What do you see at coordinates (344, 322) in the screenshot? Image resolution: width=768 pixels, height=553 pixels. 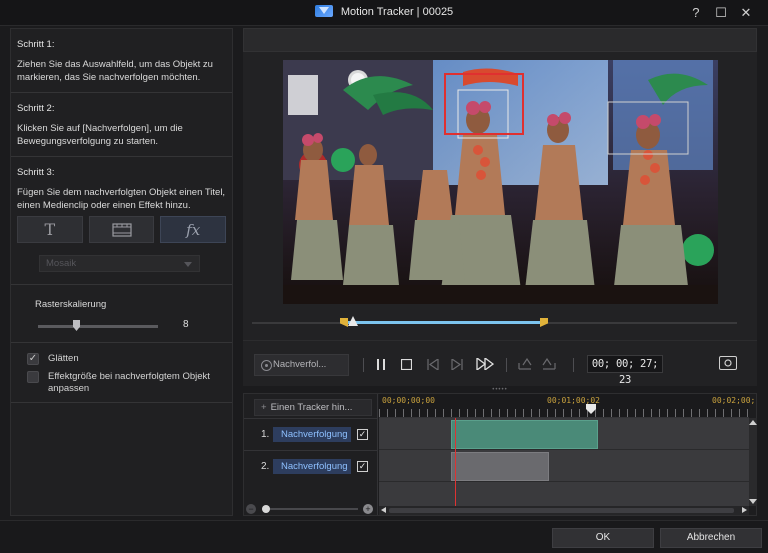 I see `trim-in-marker` at bounding box center [344, 322].